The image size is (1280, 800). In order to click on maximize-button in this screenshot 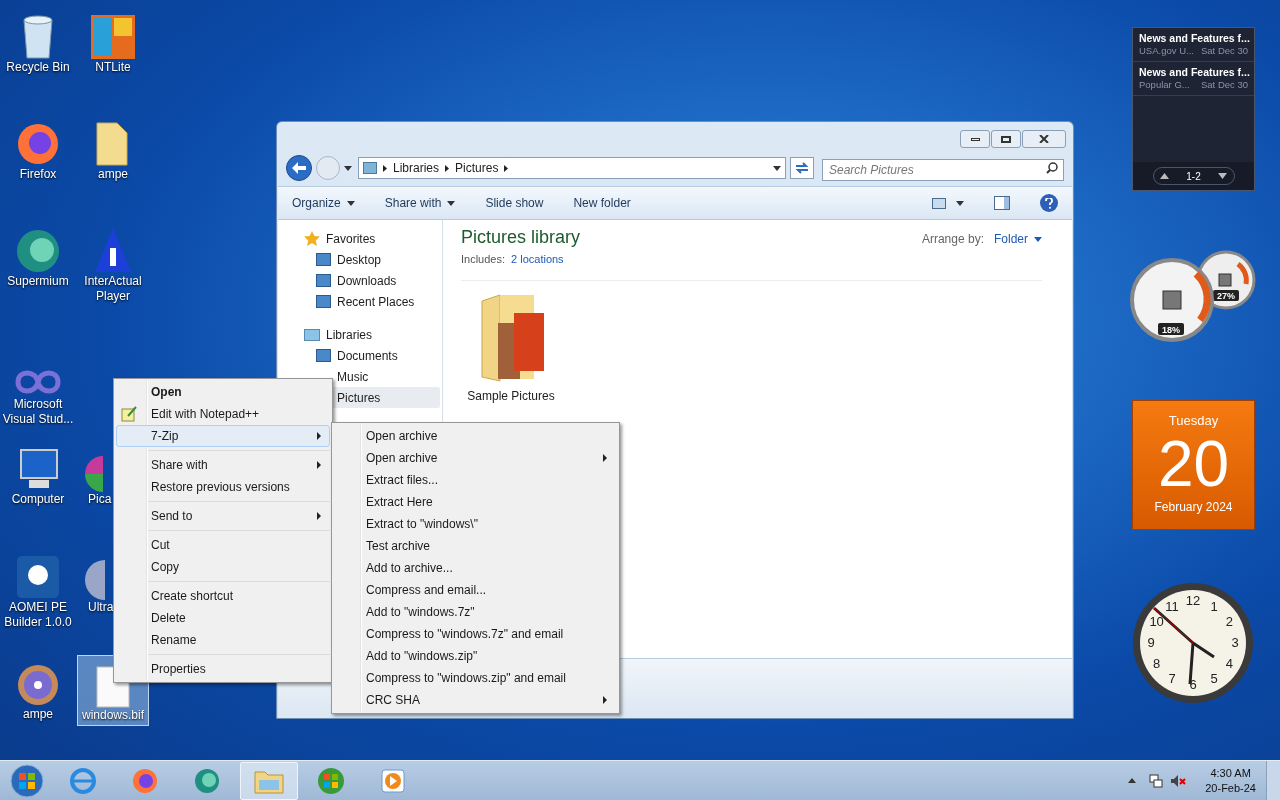, I will do `click(1006, 139)`.